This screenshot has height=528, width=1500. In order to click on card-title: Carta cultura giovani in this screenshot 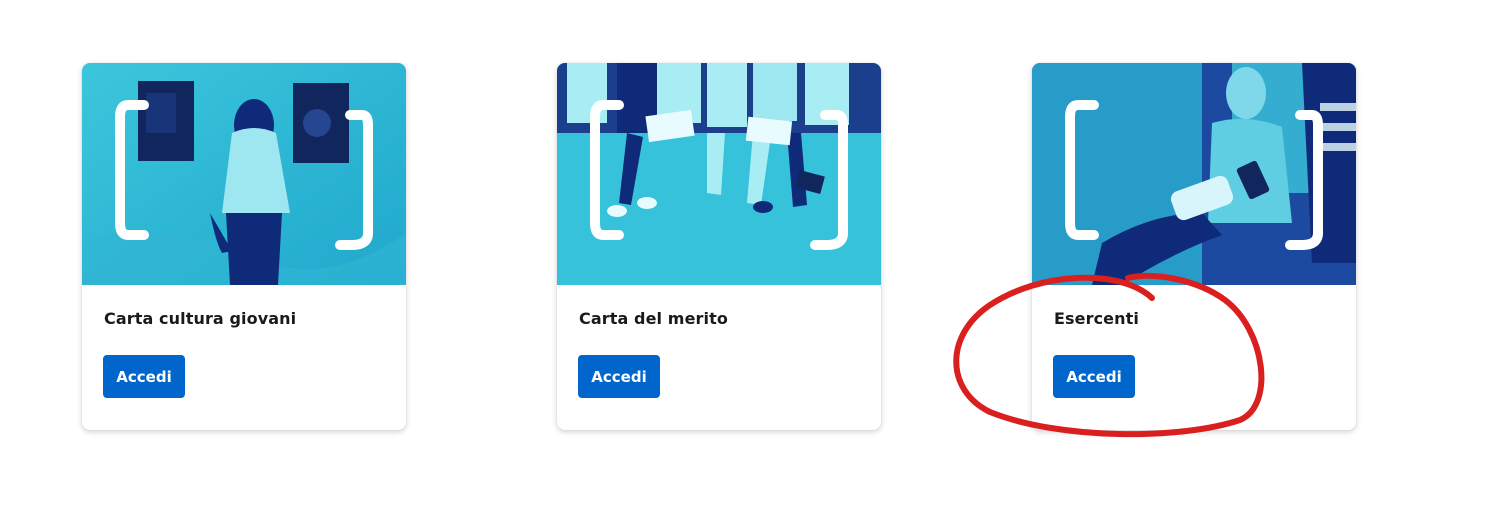, I will do `click(200, 318)`.